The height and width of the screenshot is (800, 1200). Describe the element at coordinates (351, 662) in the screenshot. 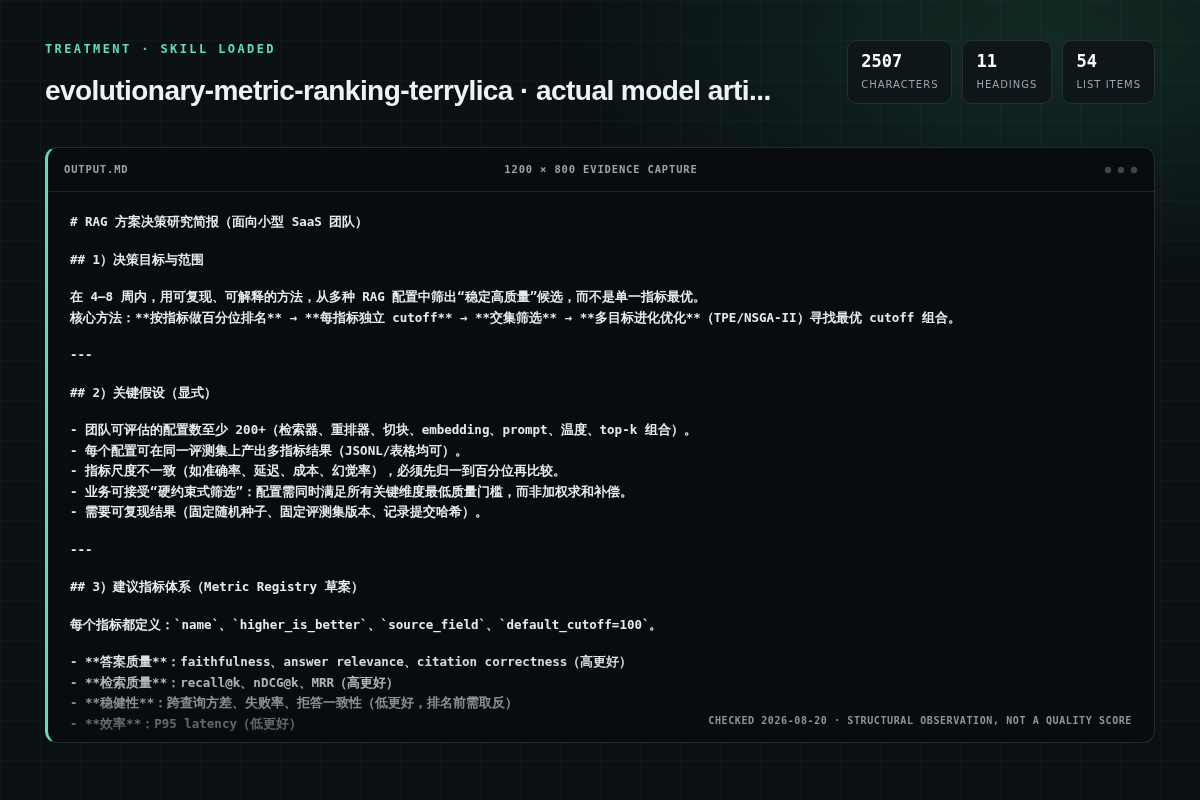

I see `markdown-line: - **答案质量**：faithfulness、answer relevance、citation correctness（高更好）` at that location.